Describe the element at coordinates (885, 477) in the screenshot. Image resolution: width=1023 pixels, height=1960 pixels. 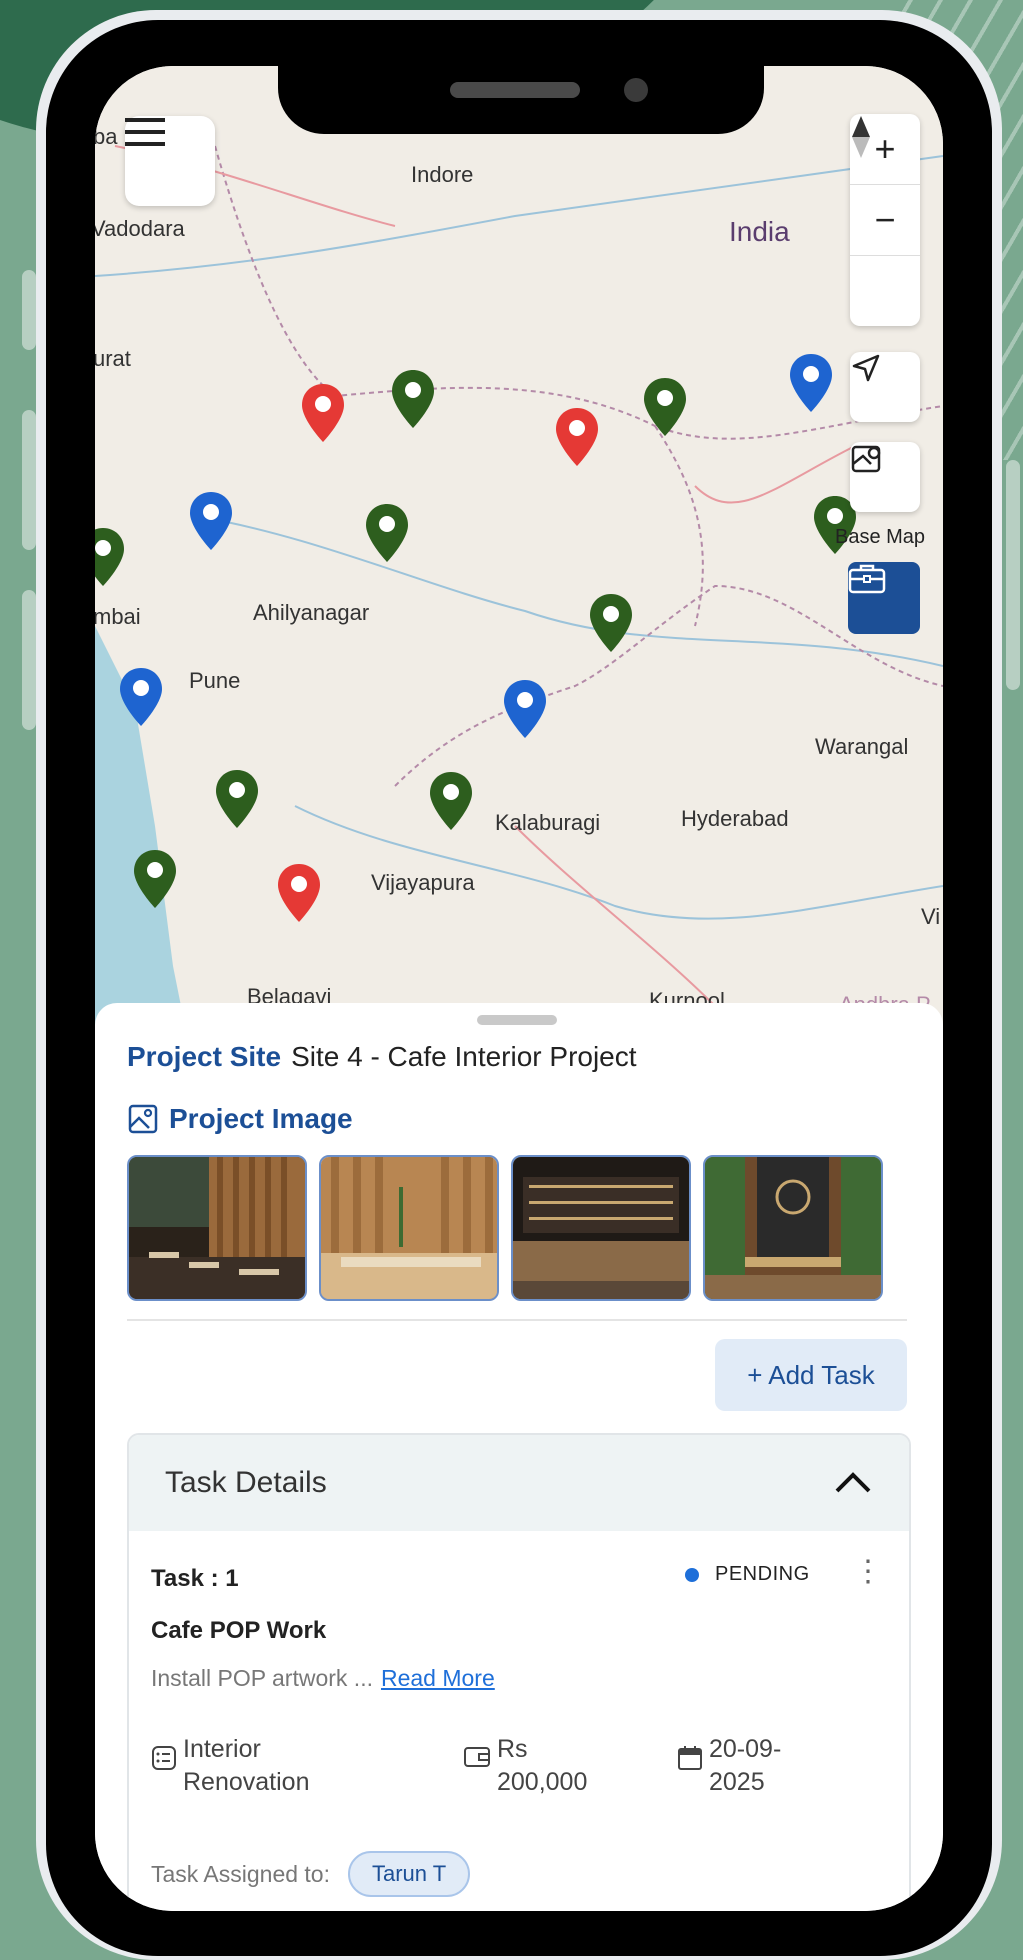
I see `base-map-button` at that location.